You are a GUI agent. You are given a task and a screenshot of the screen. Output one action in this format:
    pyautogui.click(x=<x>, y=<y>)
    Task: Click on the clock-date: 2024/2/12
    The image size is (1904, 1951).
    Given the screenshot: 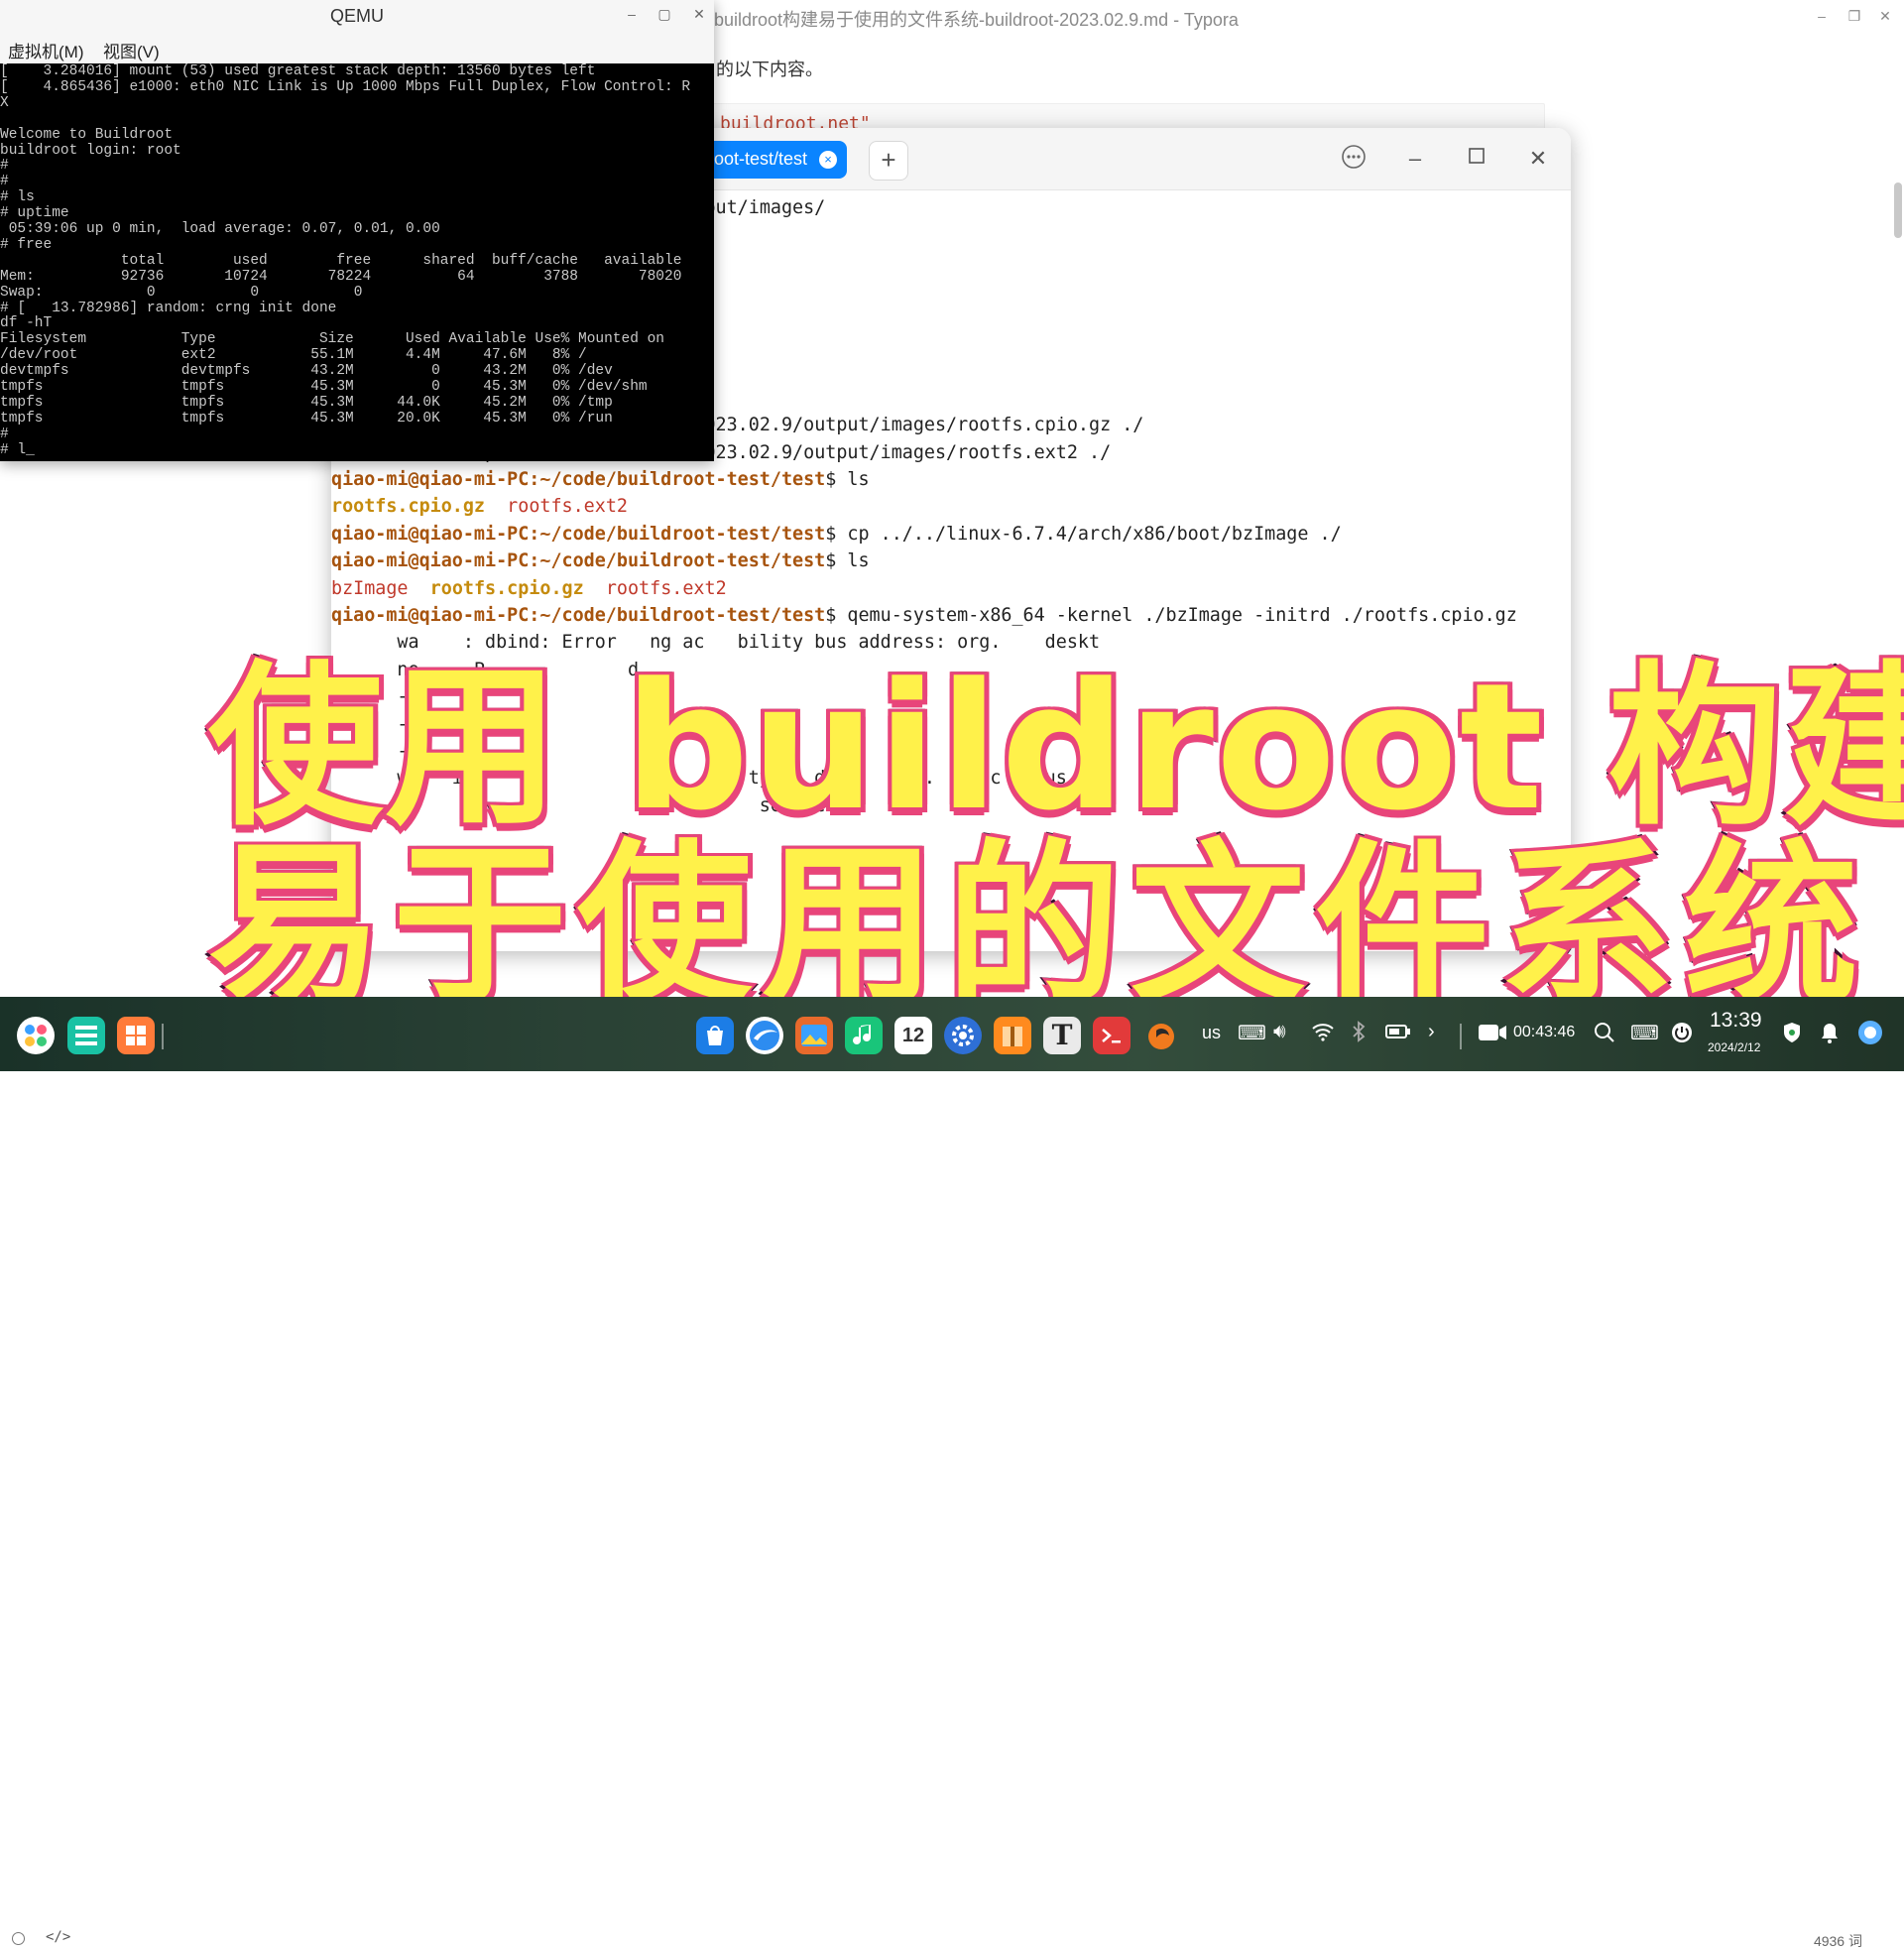 What is the action you would take?
    pyautogui.click(x=1734, y=1047)
    